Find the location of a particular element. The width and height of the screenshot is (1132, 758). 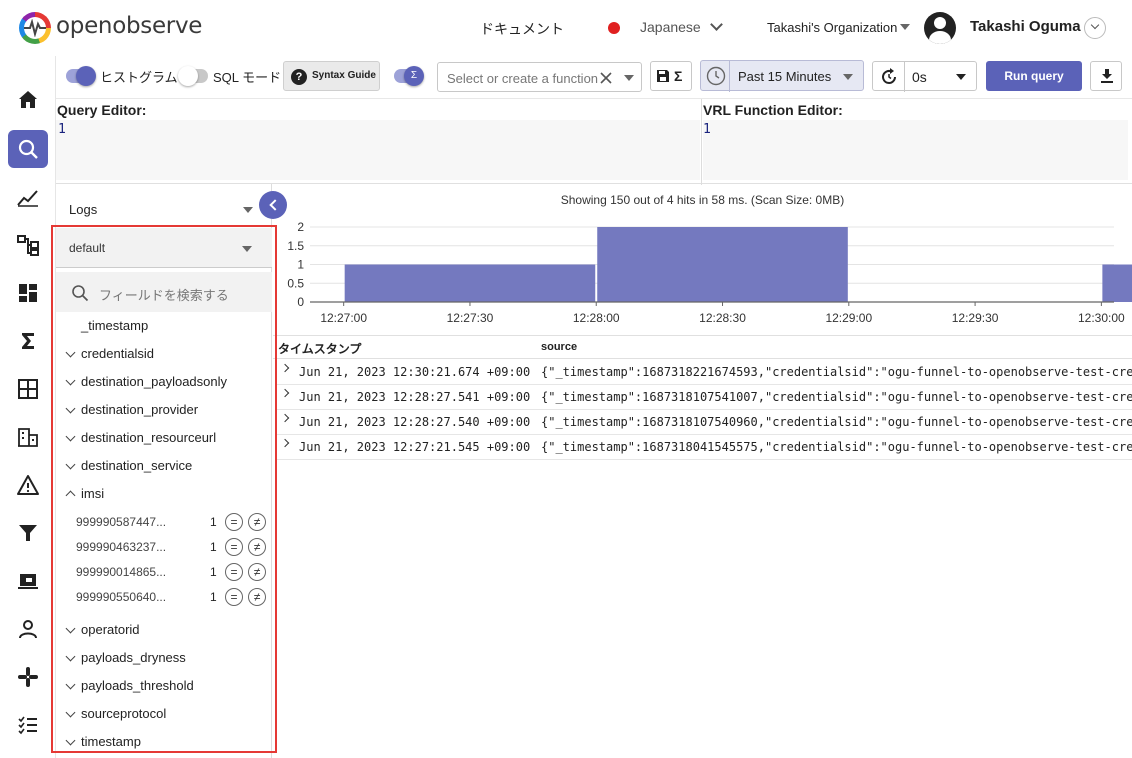

nav-iam is located at coordinates (28, 629).